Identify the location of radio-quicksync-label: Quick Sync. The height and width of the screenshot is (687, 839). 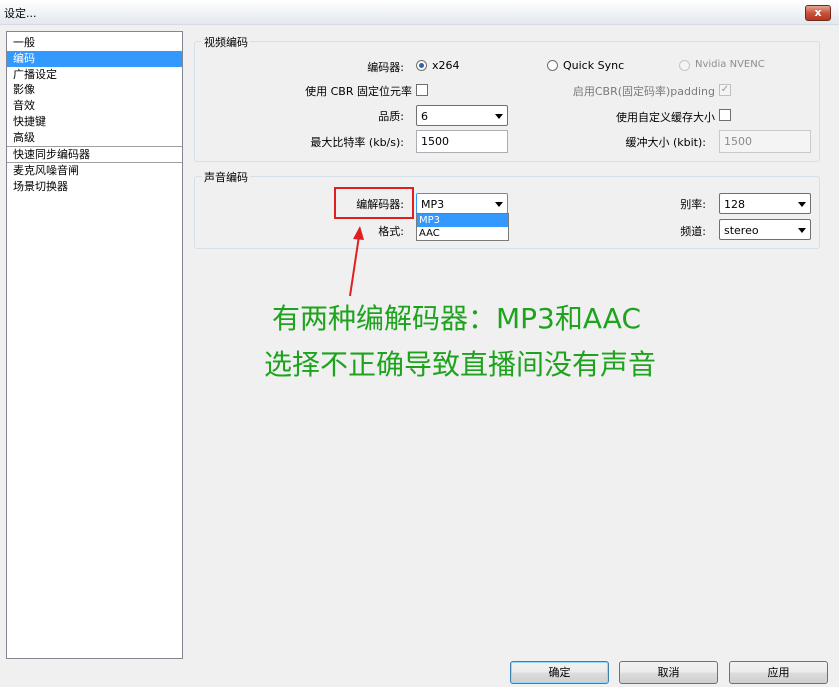
(593, 65).